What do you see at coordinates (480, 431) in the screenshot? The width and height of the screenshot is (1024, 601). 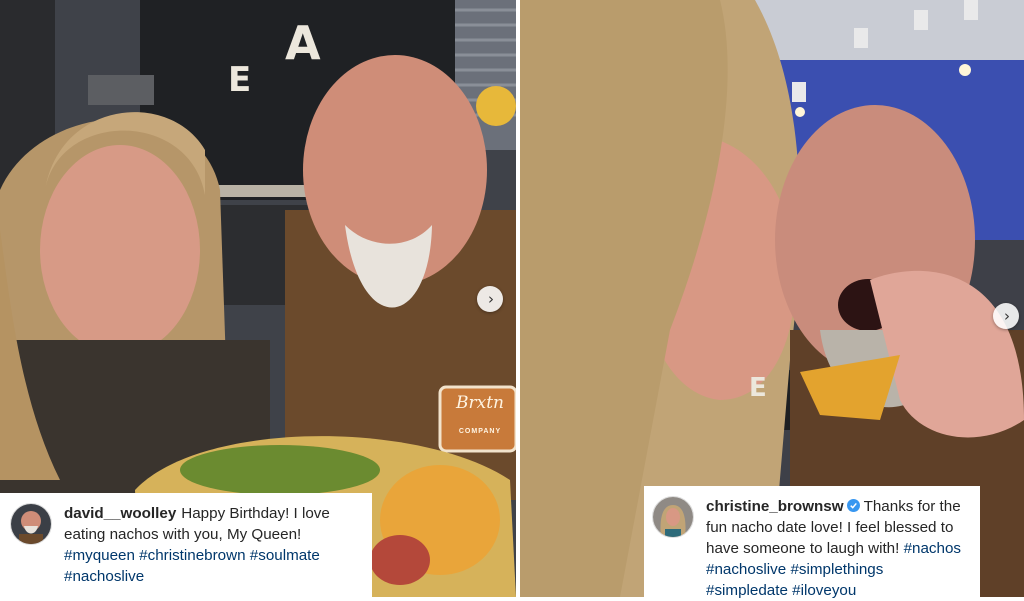 I see `hoodie-logo-subtext: COMPANY` at bounding box center [480, 431].